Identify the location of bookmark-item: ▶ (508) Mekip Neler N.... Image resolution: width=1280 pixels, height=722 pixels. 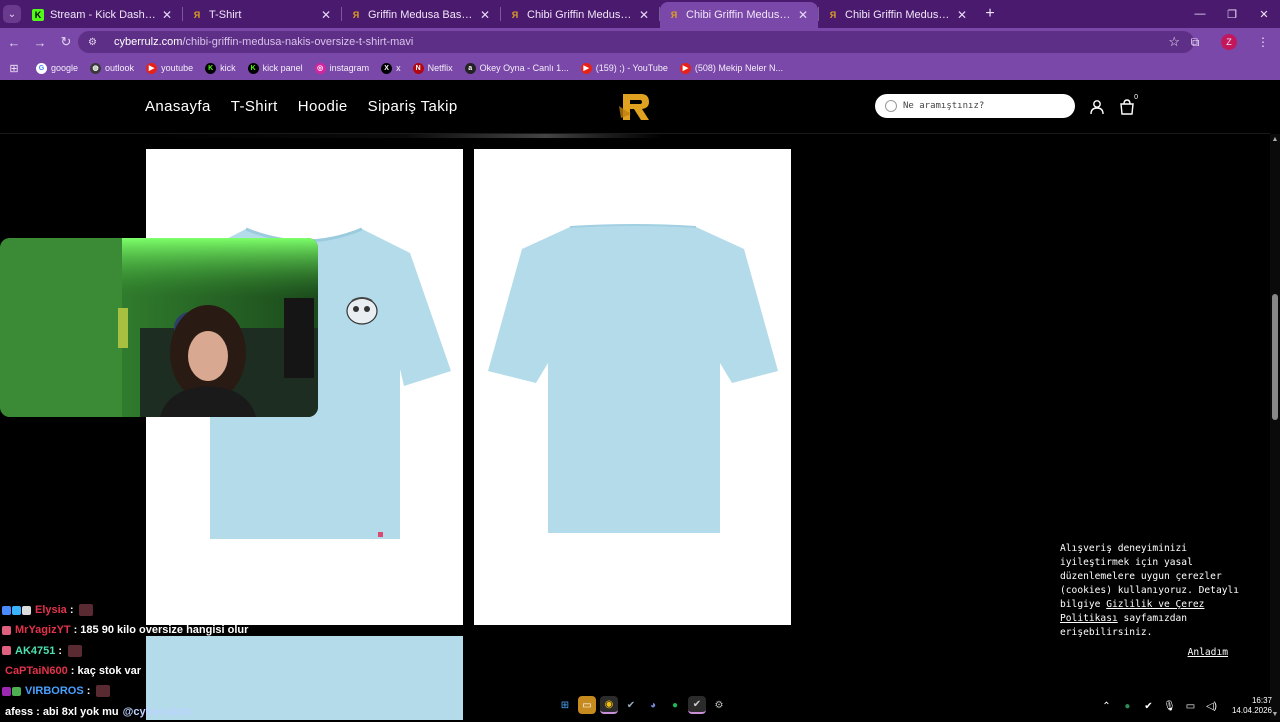
(731, 68).